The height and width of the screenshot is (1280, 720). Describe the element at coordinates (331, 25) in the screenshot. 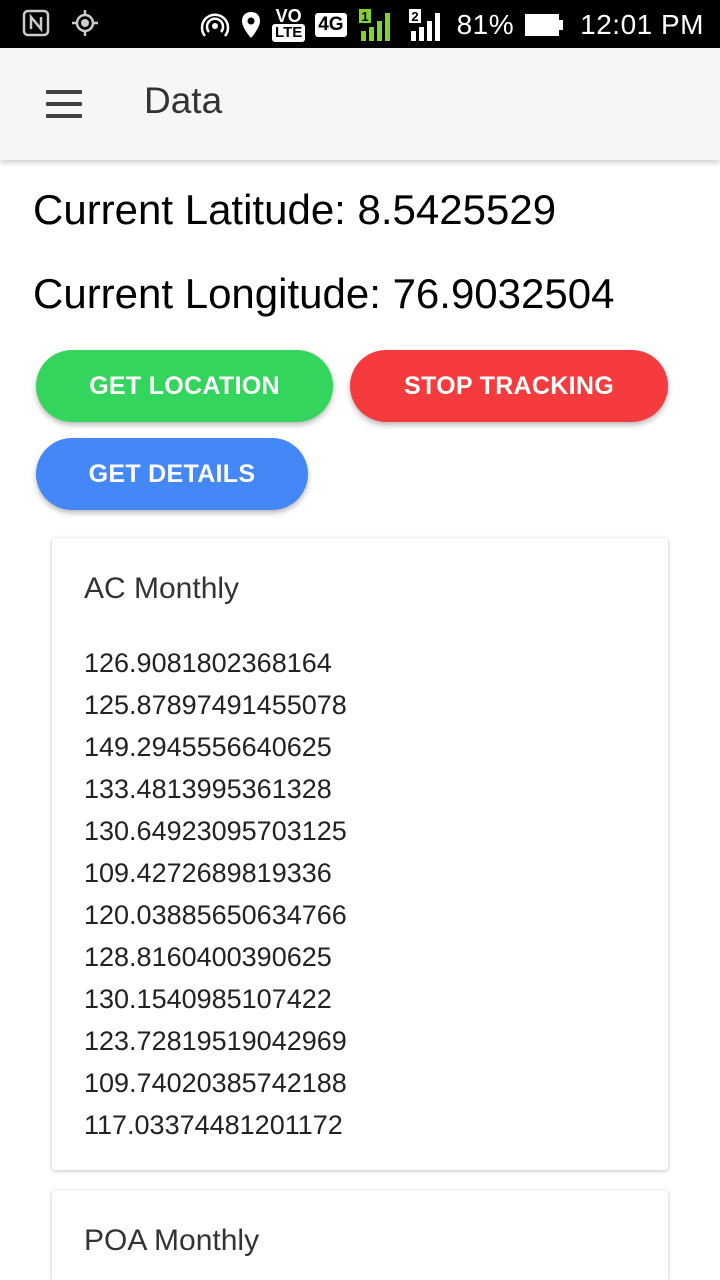

I see `4g-icon: 4G` at that location.